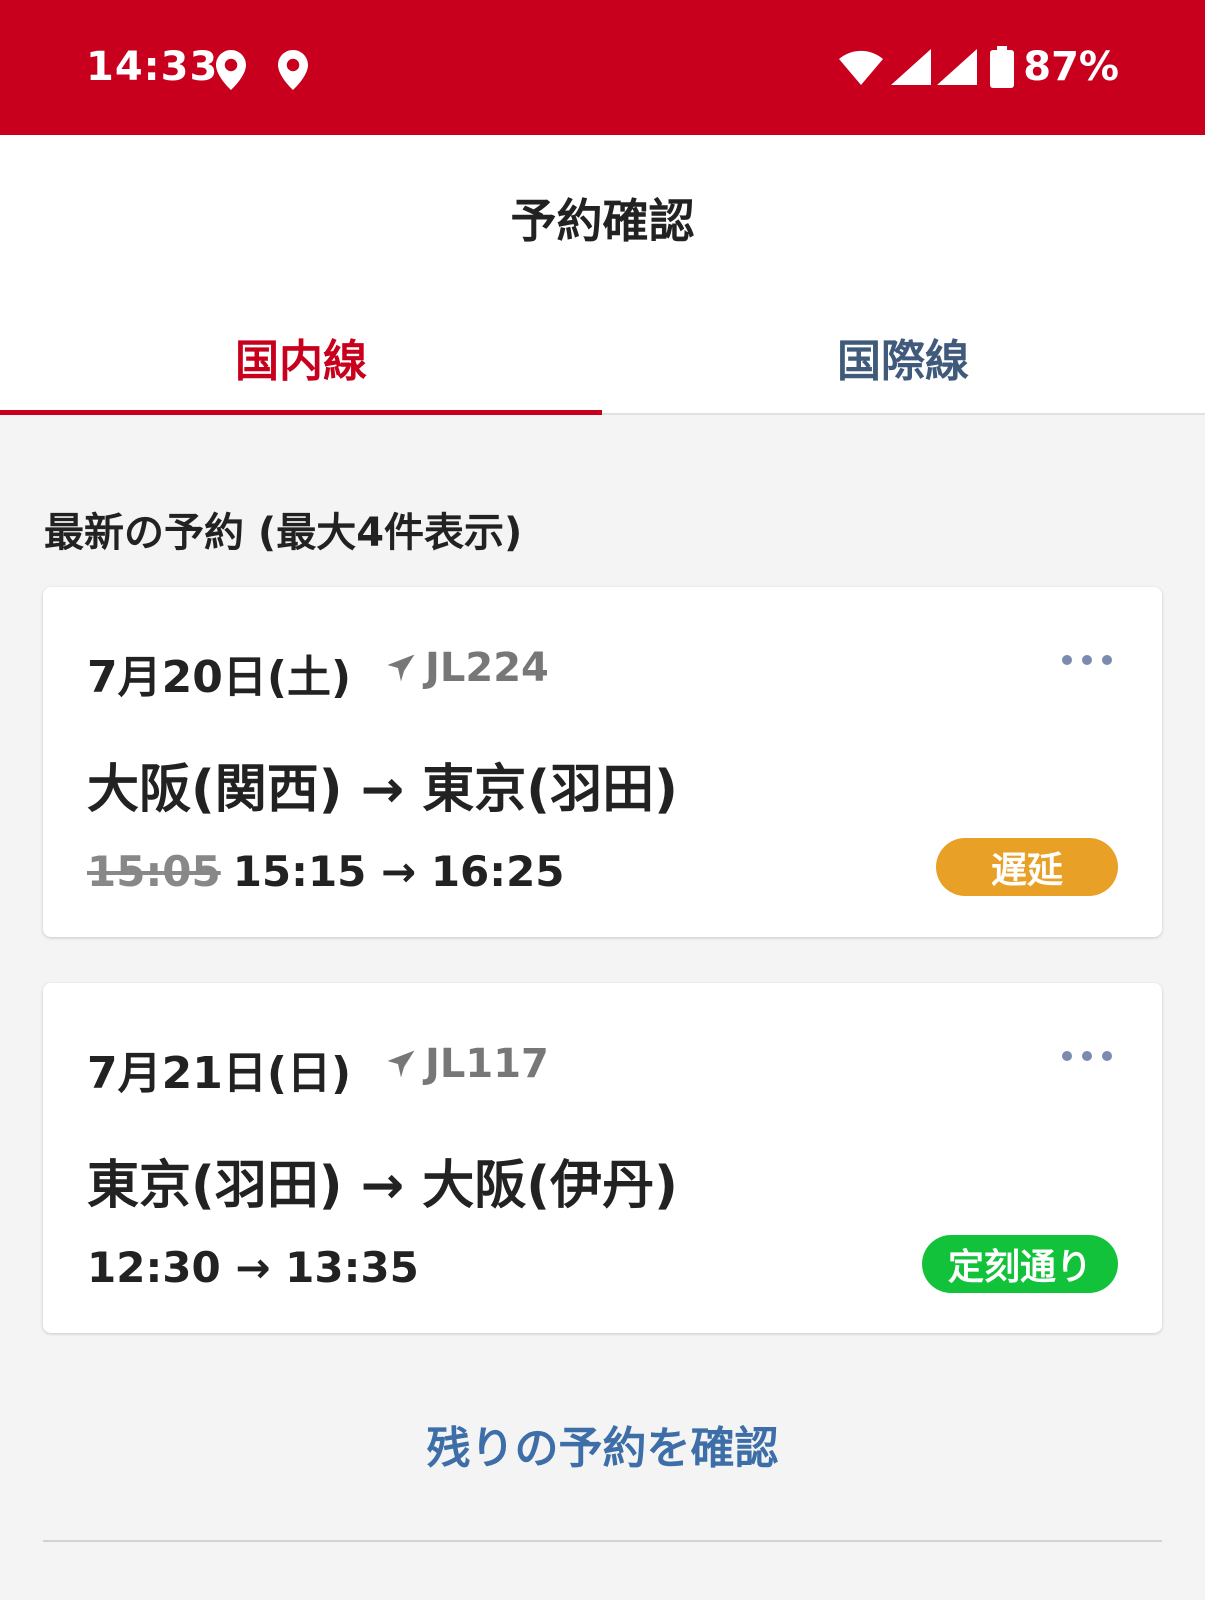 The image size is (1205, 1600). Describe the element at coordinates (903, 357) in the screenshot. I see `tab-international: 国際線` at that location.